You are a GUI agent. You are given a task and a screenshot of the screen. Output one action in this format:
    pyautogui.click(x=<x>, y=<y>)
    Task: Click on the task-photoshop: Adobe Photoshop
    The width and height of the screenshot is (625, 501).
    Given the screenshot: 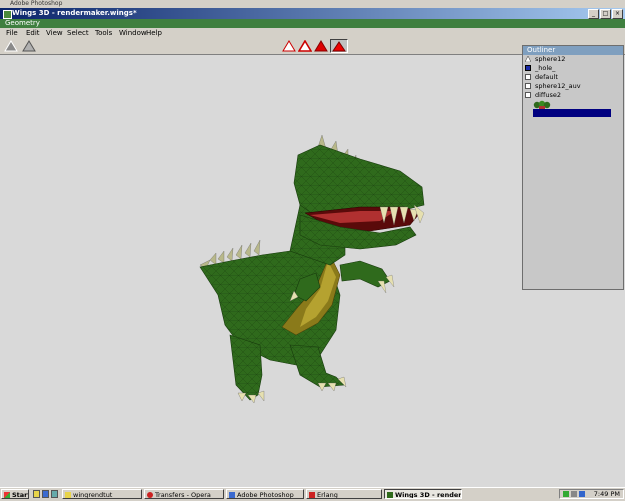 What is the action you would take?
    pyautogui.click(x=265, y=494)
    